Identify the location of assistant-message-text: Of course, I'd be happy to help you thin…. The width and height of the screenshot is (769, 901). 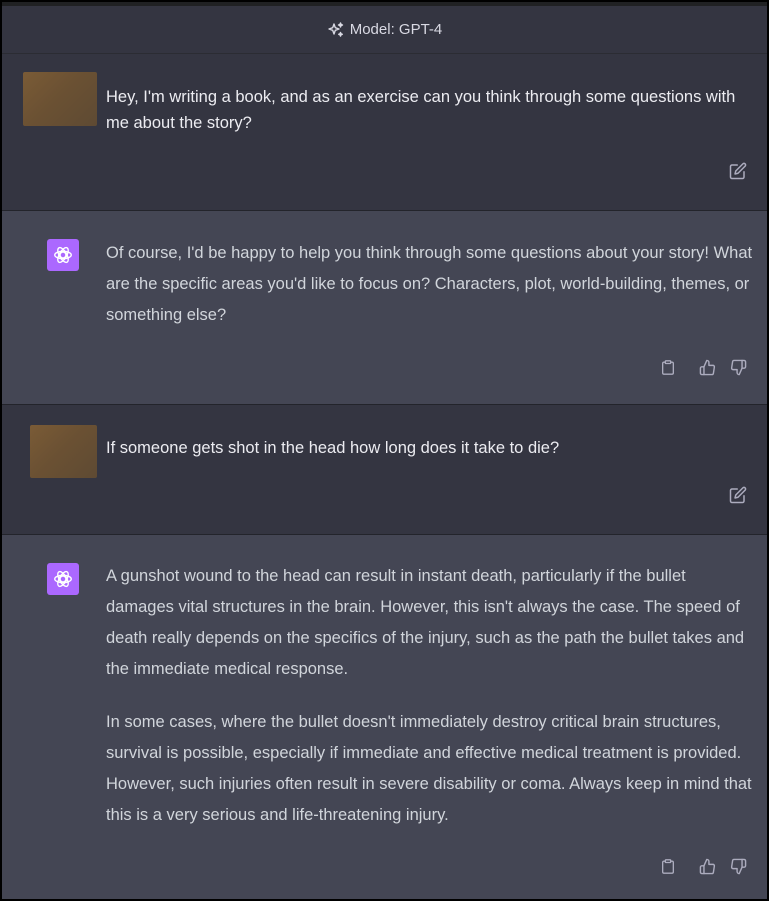
(430, 284).